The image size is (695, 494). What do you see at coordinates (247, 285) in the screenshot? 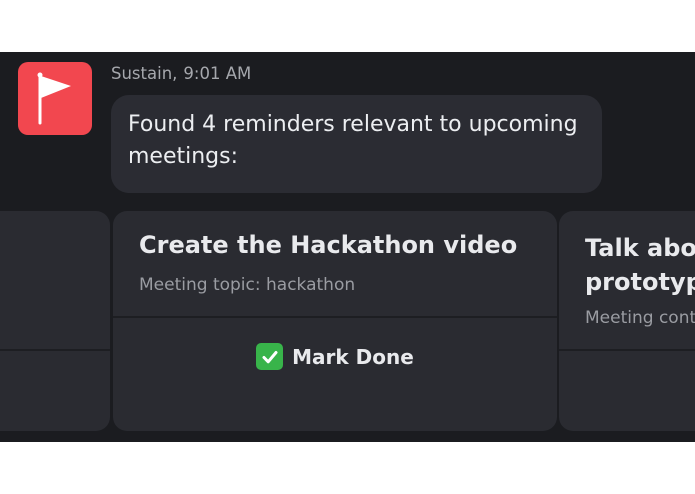
I see `reminder-subtitle: Meeting topic: hackathon` at bounding box center [247, 285].